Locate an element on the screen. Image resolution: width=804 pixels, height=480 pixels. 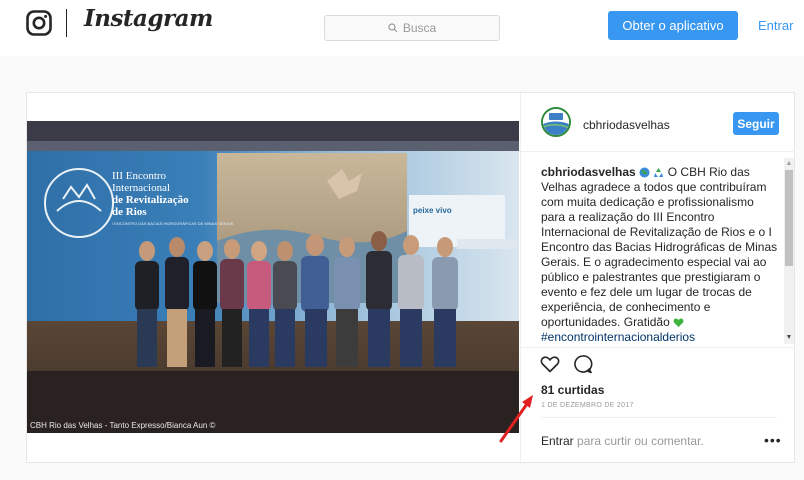
caption-hashtag: #encontrointernacionalderios is located at coordinates (618, 336).